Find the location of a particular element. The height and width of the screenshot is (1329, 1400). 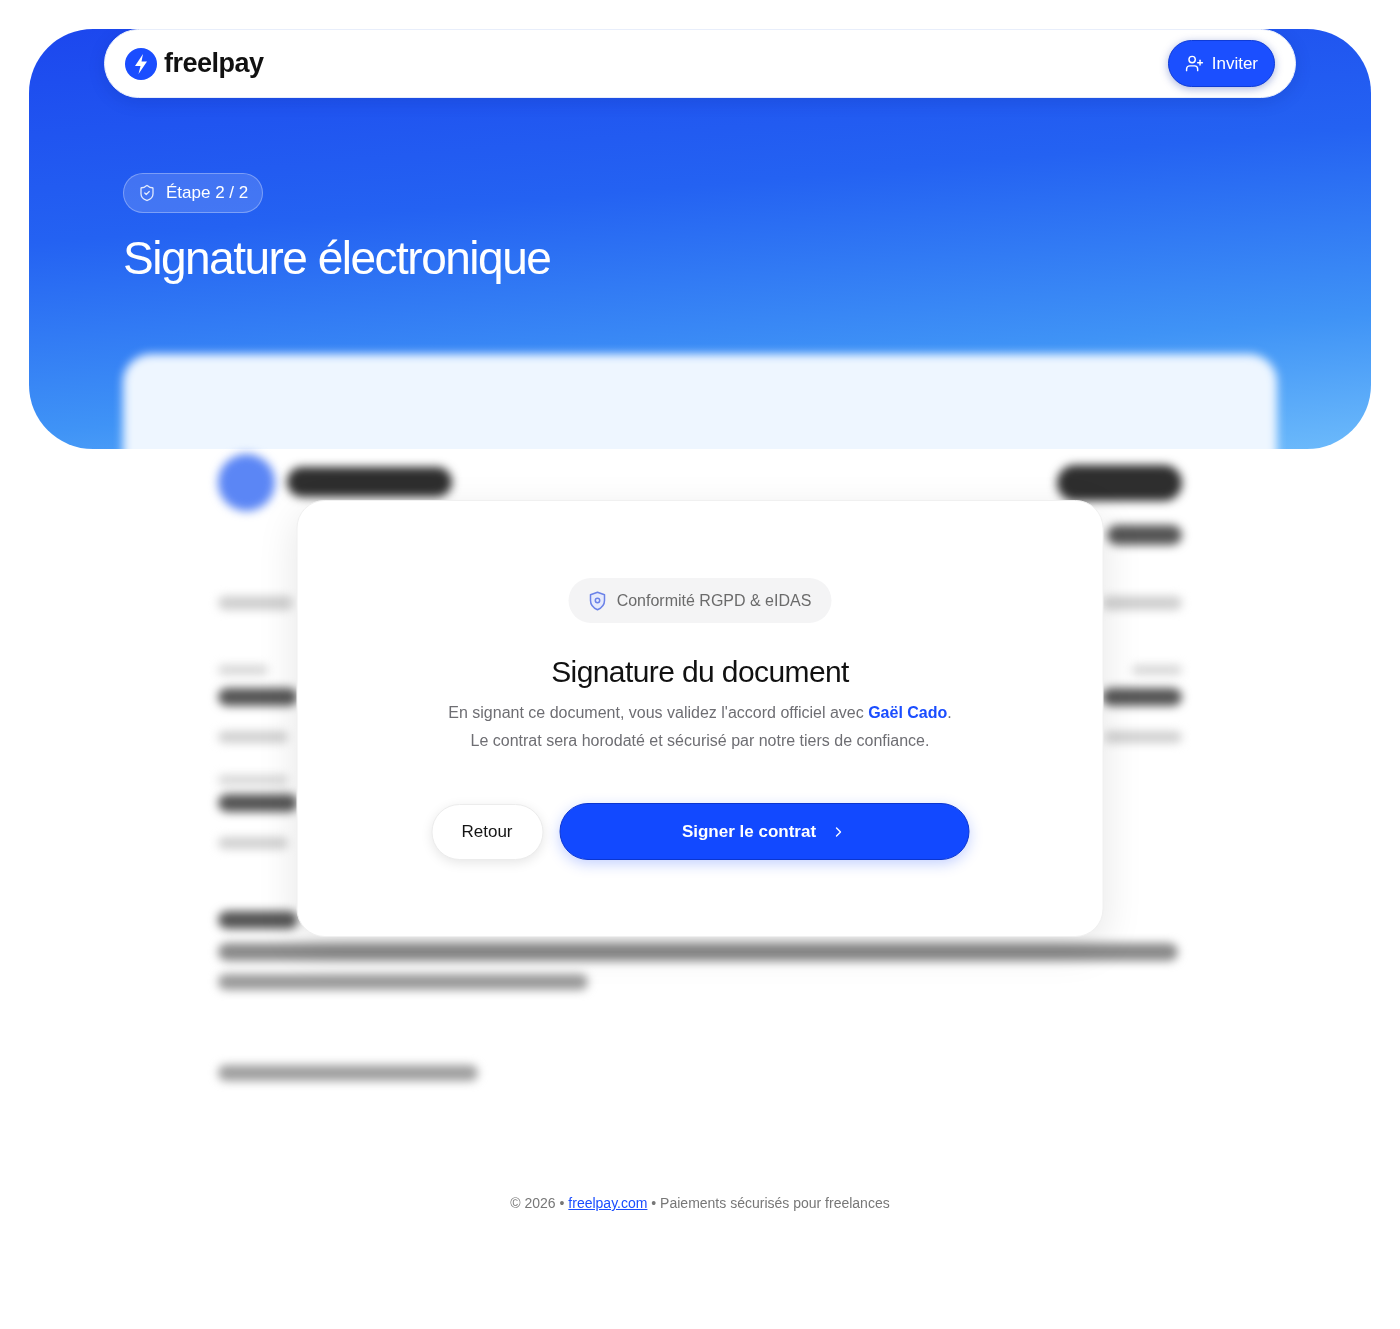

compliance-badge: Conformité RGPD & eIDAS is located at coordinates (700, 600).